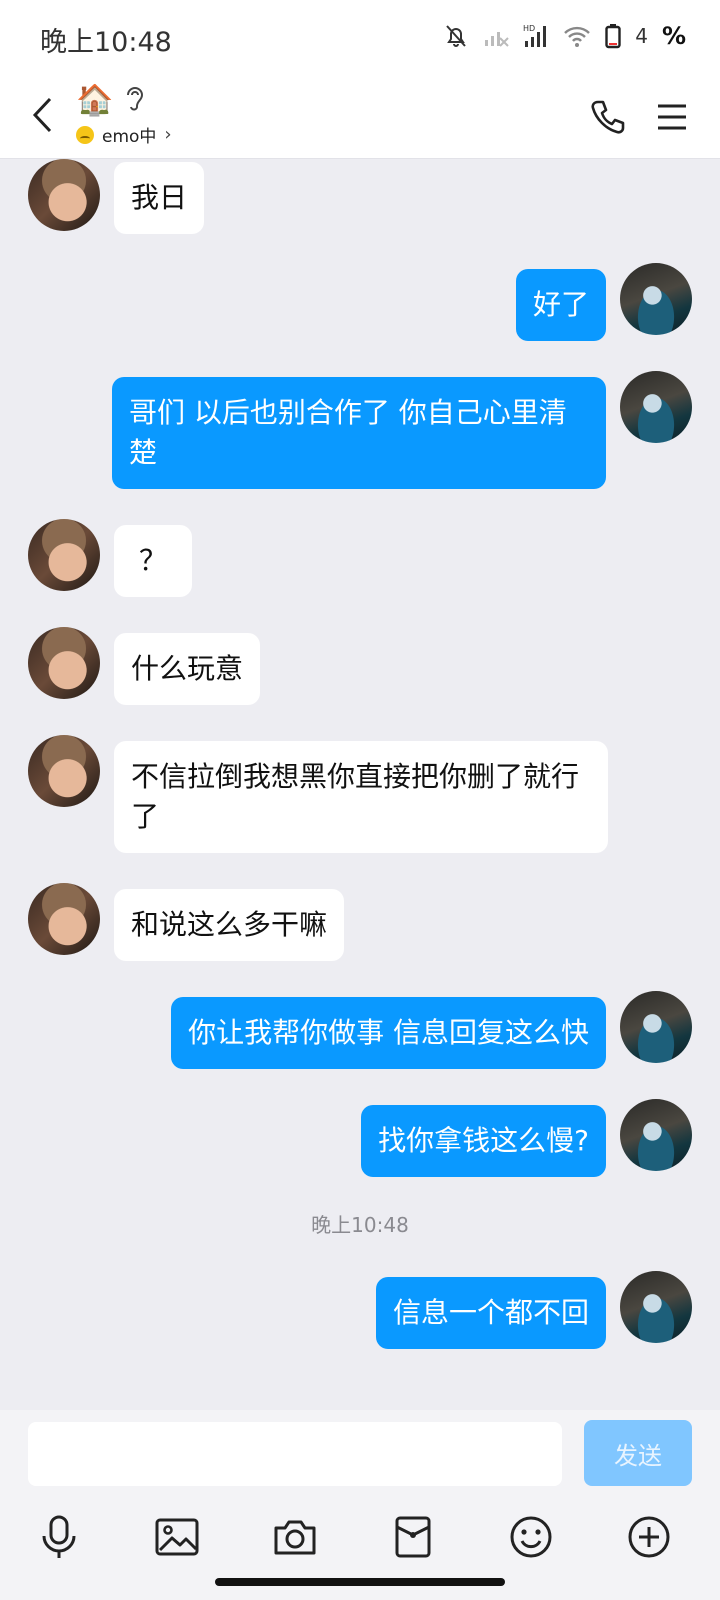  What do you see at coordinates (456, 36) in the screenshot?
I see `mute-bell-icon` at bounding box center [456, 36].